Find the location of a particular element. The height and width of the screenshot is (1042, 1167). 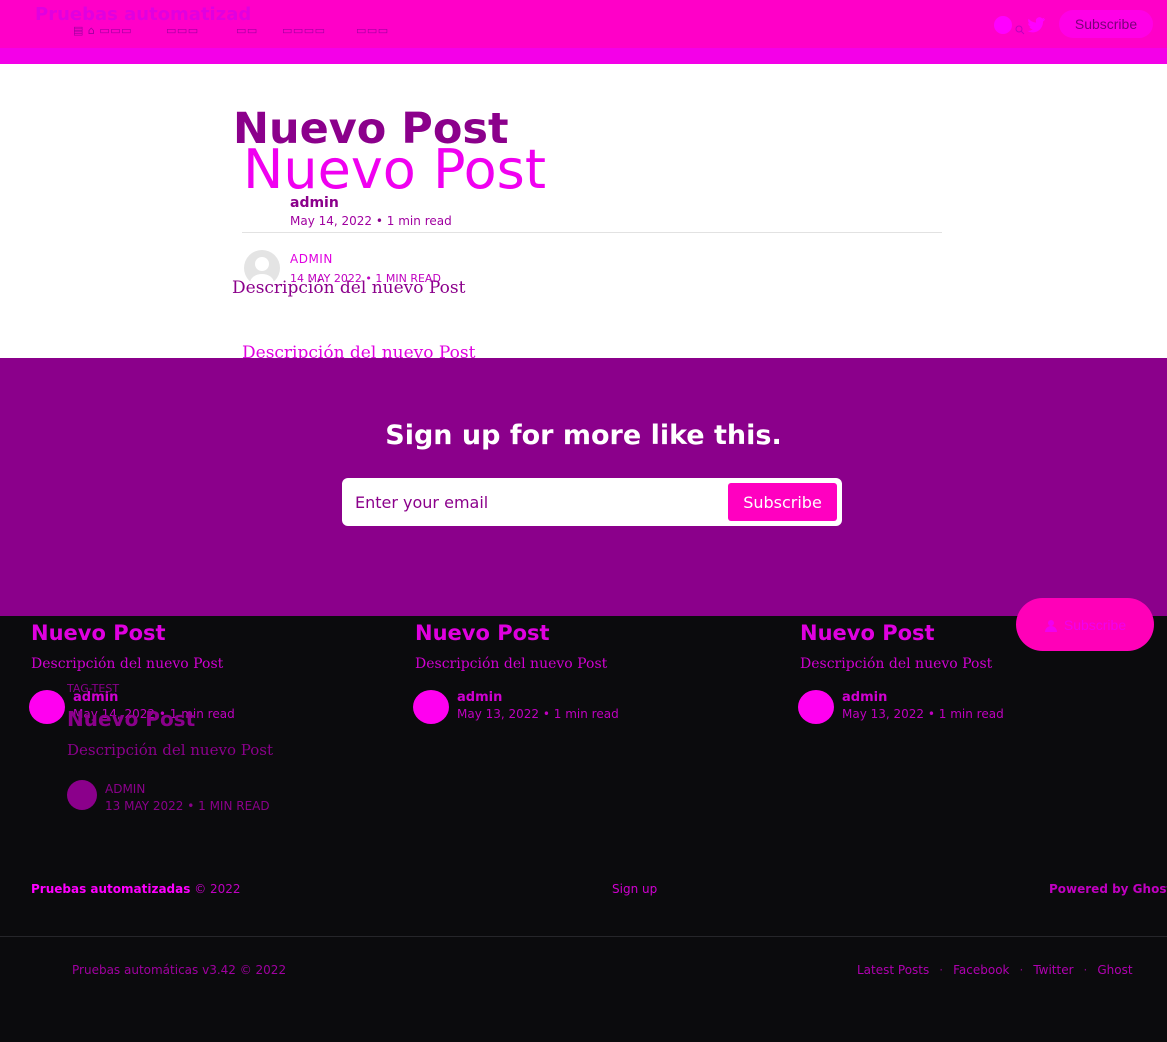

search-icon is located at coordinates (1020, 30).